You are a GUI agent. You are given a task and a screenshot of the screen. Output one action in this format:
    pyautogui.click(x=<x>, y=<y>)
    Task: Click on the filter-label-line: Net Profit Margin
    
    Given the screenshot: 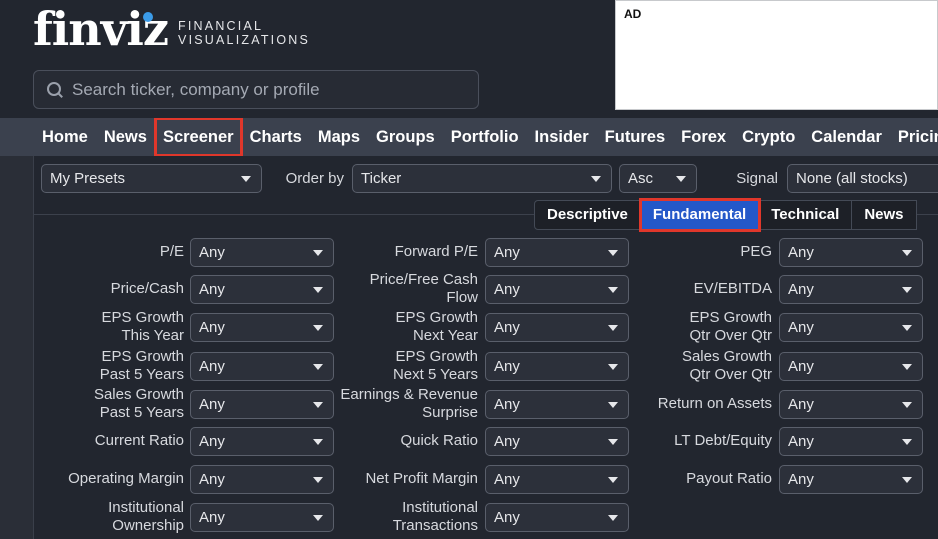 What is the action you would take?
    pyautogui.click(x=421, y=478)
    